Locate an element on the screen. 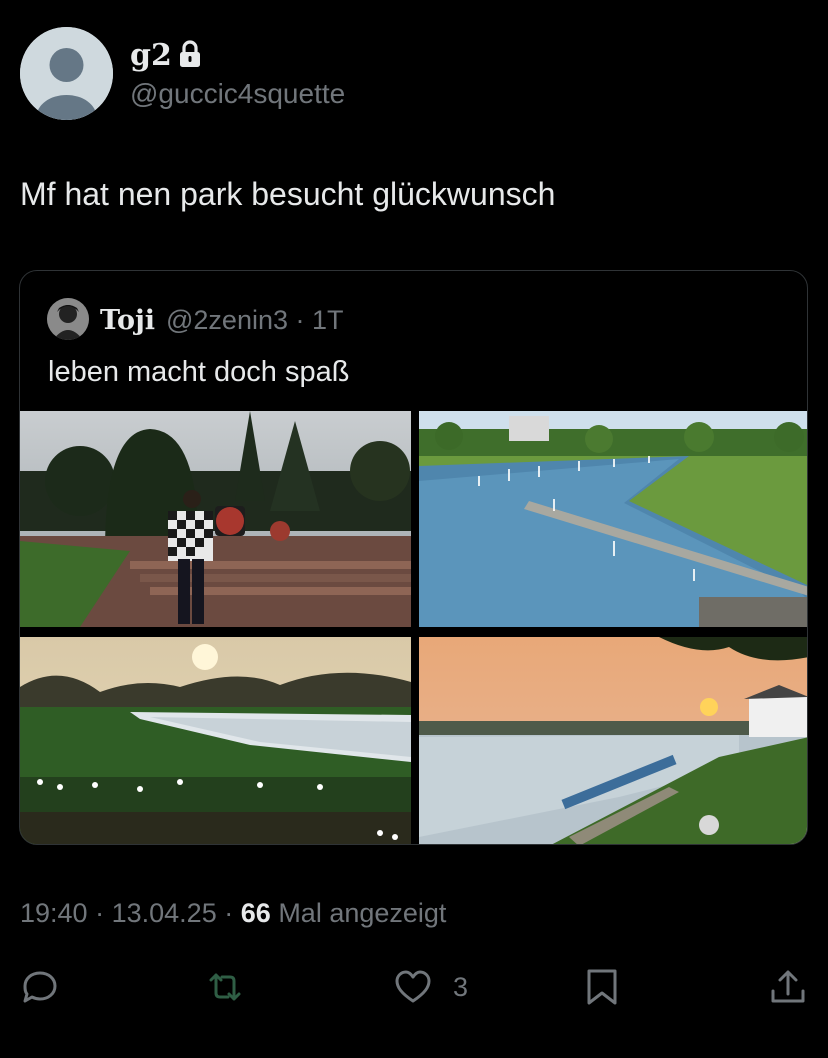  reply-button is located at coordinates (40, 987).